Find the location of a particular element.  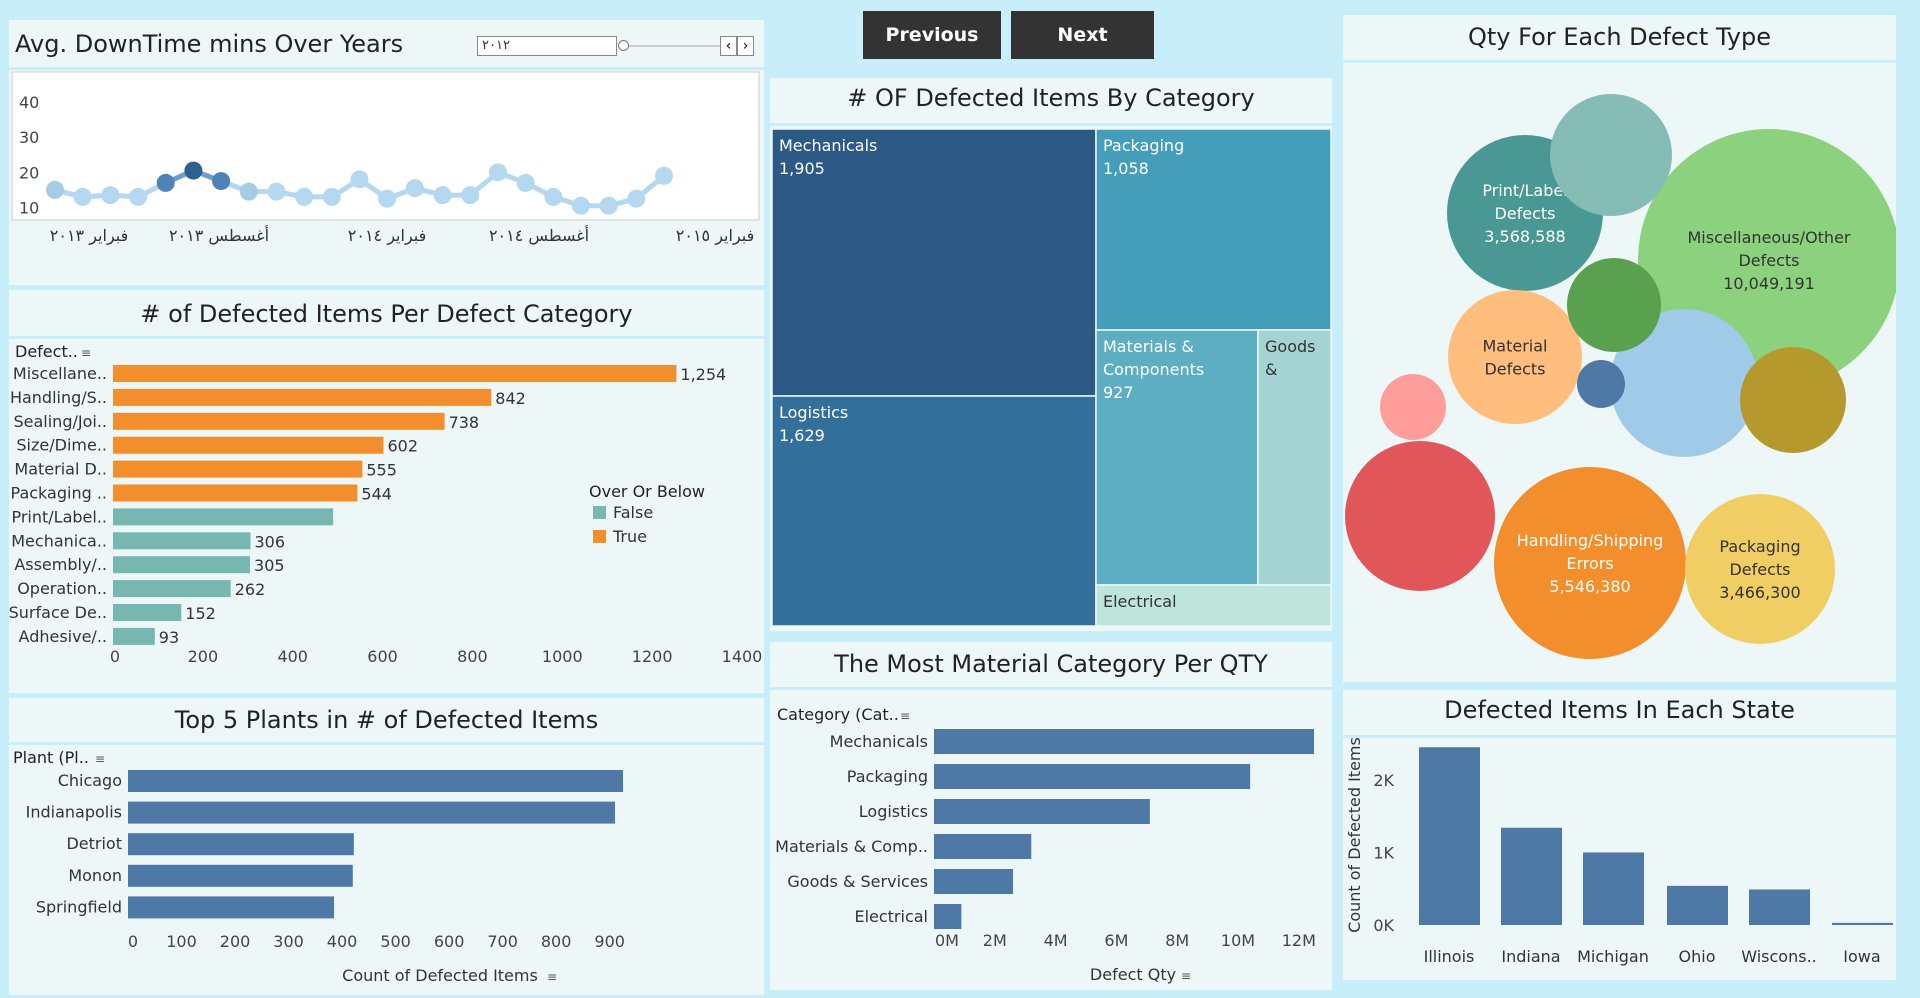

x-axis-label: Defect Qty is located at coordinates (1133, 974).